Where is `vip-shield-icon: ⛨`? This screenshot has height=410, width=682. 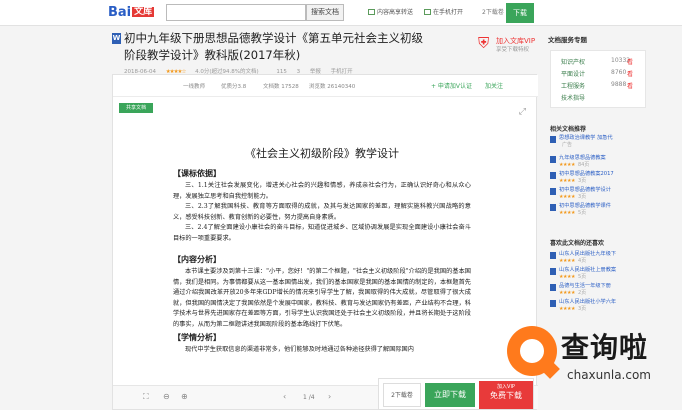 vip-shield-icon: ⛨ is located at coordinates (484, 43).